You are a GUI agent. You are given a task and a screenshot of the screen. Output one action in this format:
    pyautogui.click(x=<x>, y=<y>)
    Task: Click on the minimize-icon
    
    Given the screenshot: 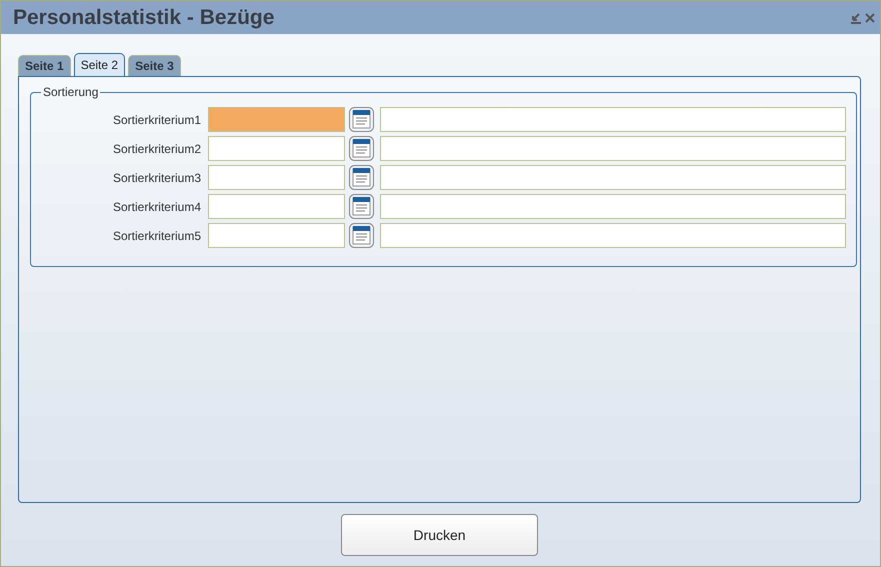 What is the action you would take?
    pyautogui.click(x=856, y=18)
    